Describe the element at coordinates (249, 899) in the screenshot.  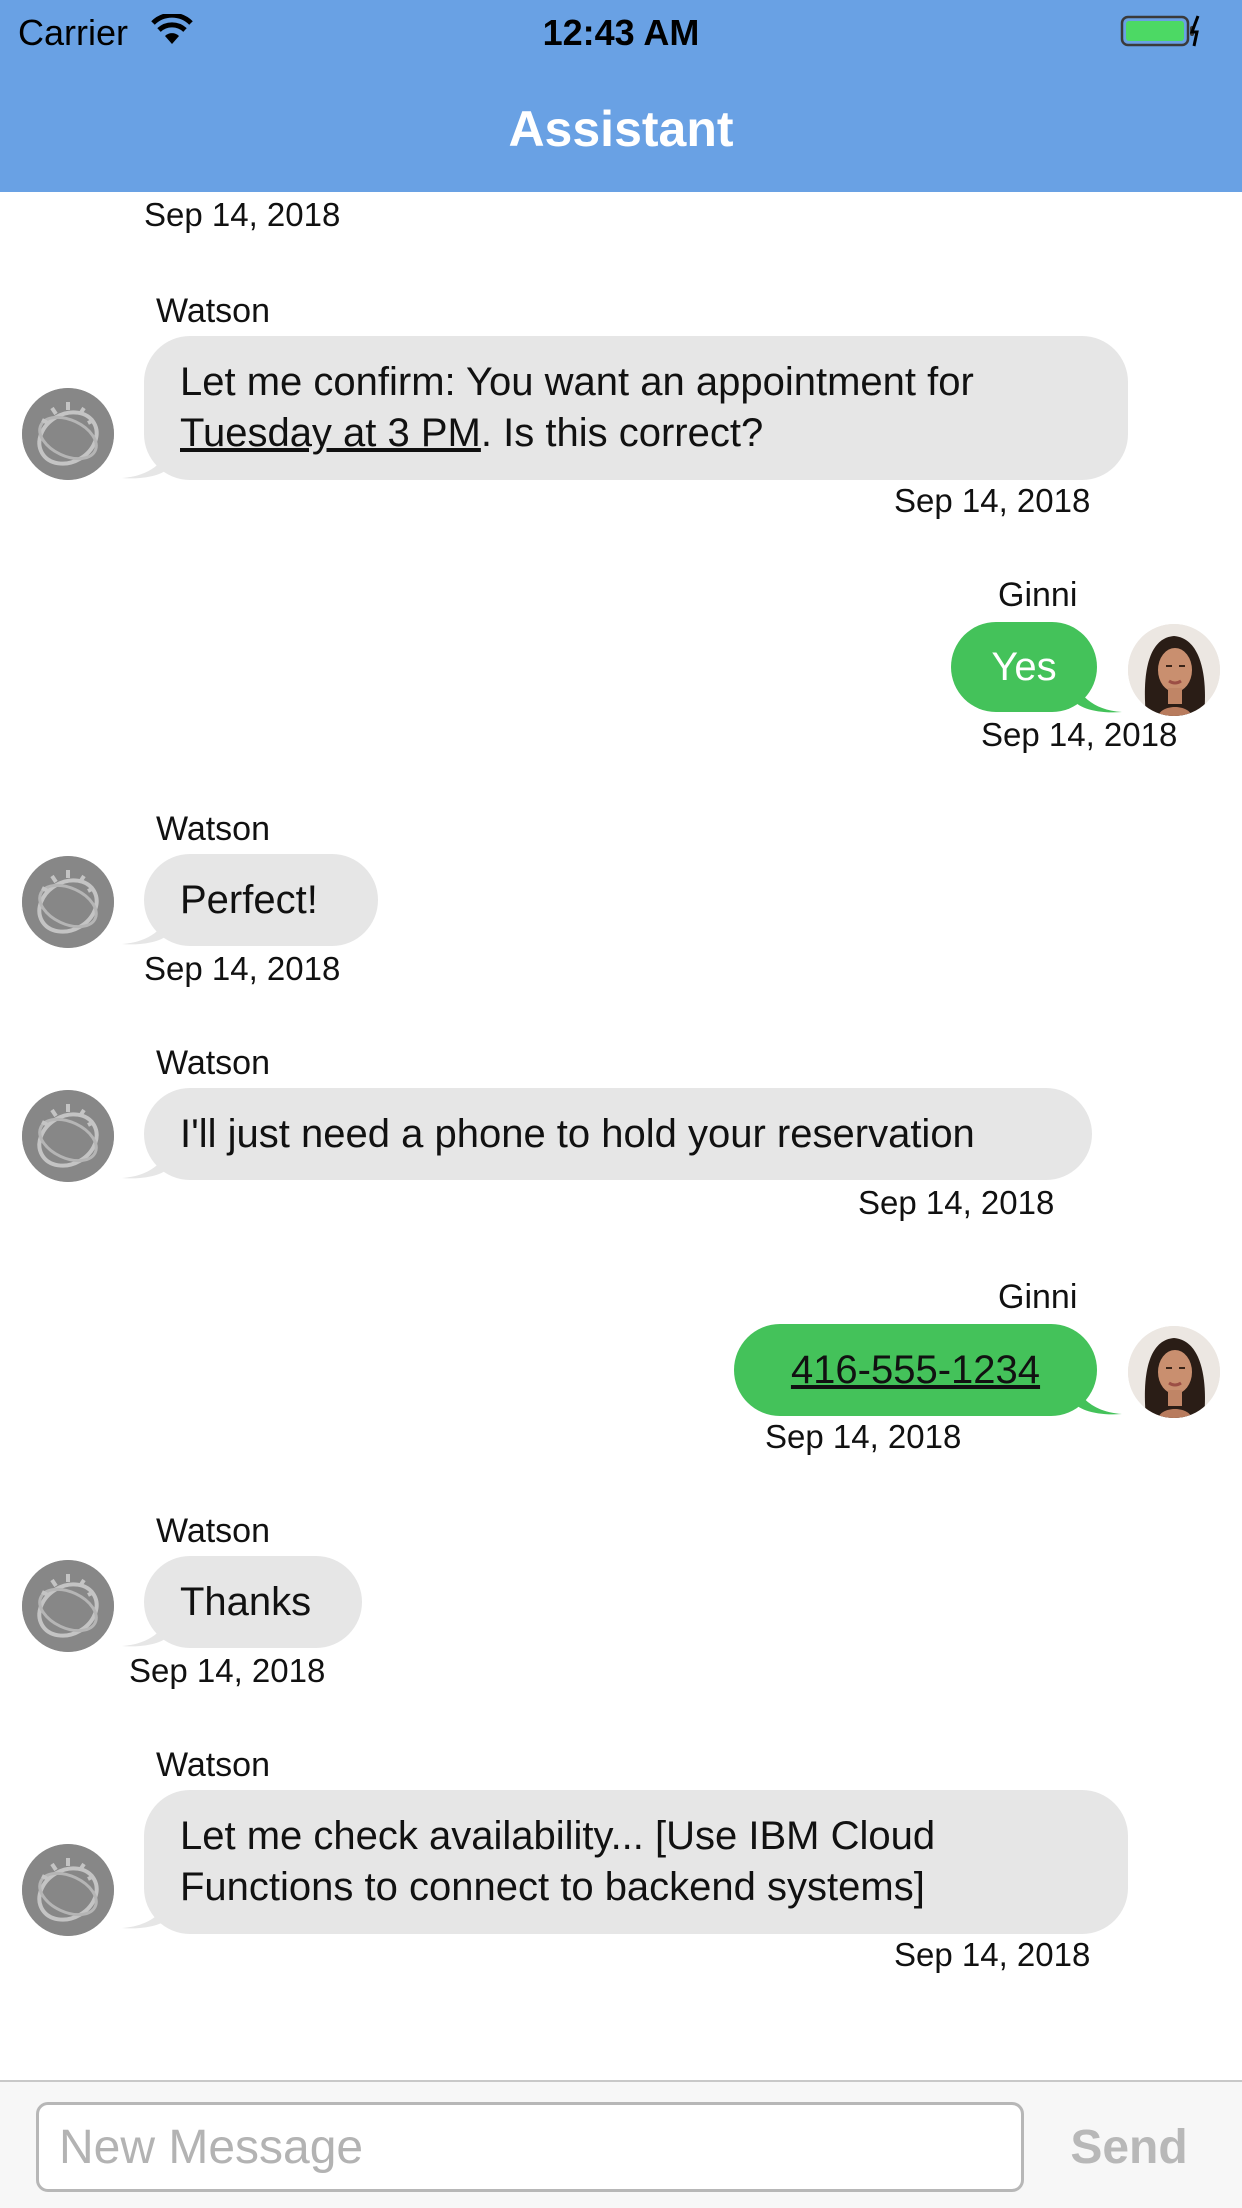
I see `message-text: Perfect!` at that location.